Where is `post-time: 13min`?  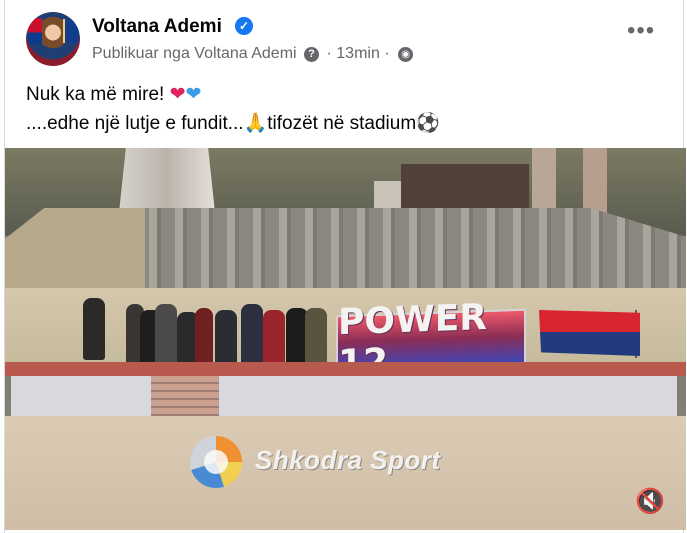 post-time: 13min is located at coordinates (358, 53).